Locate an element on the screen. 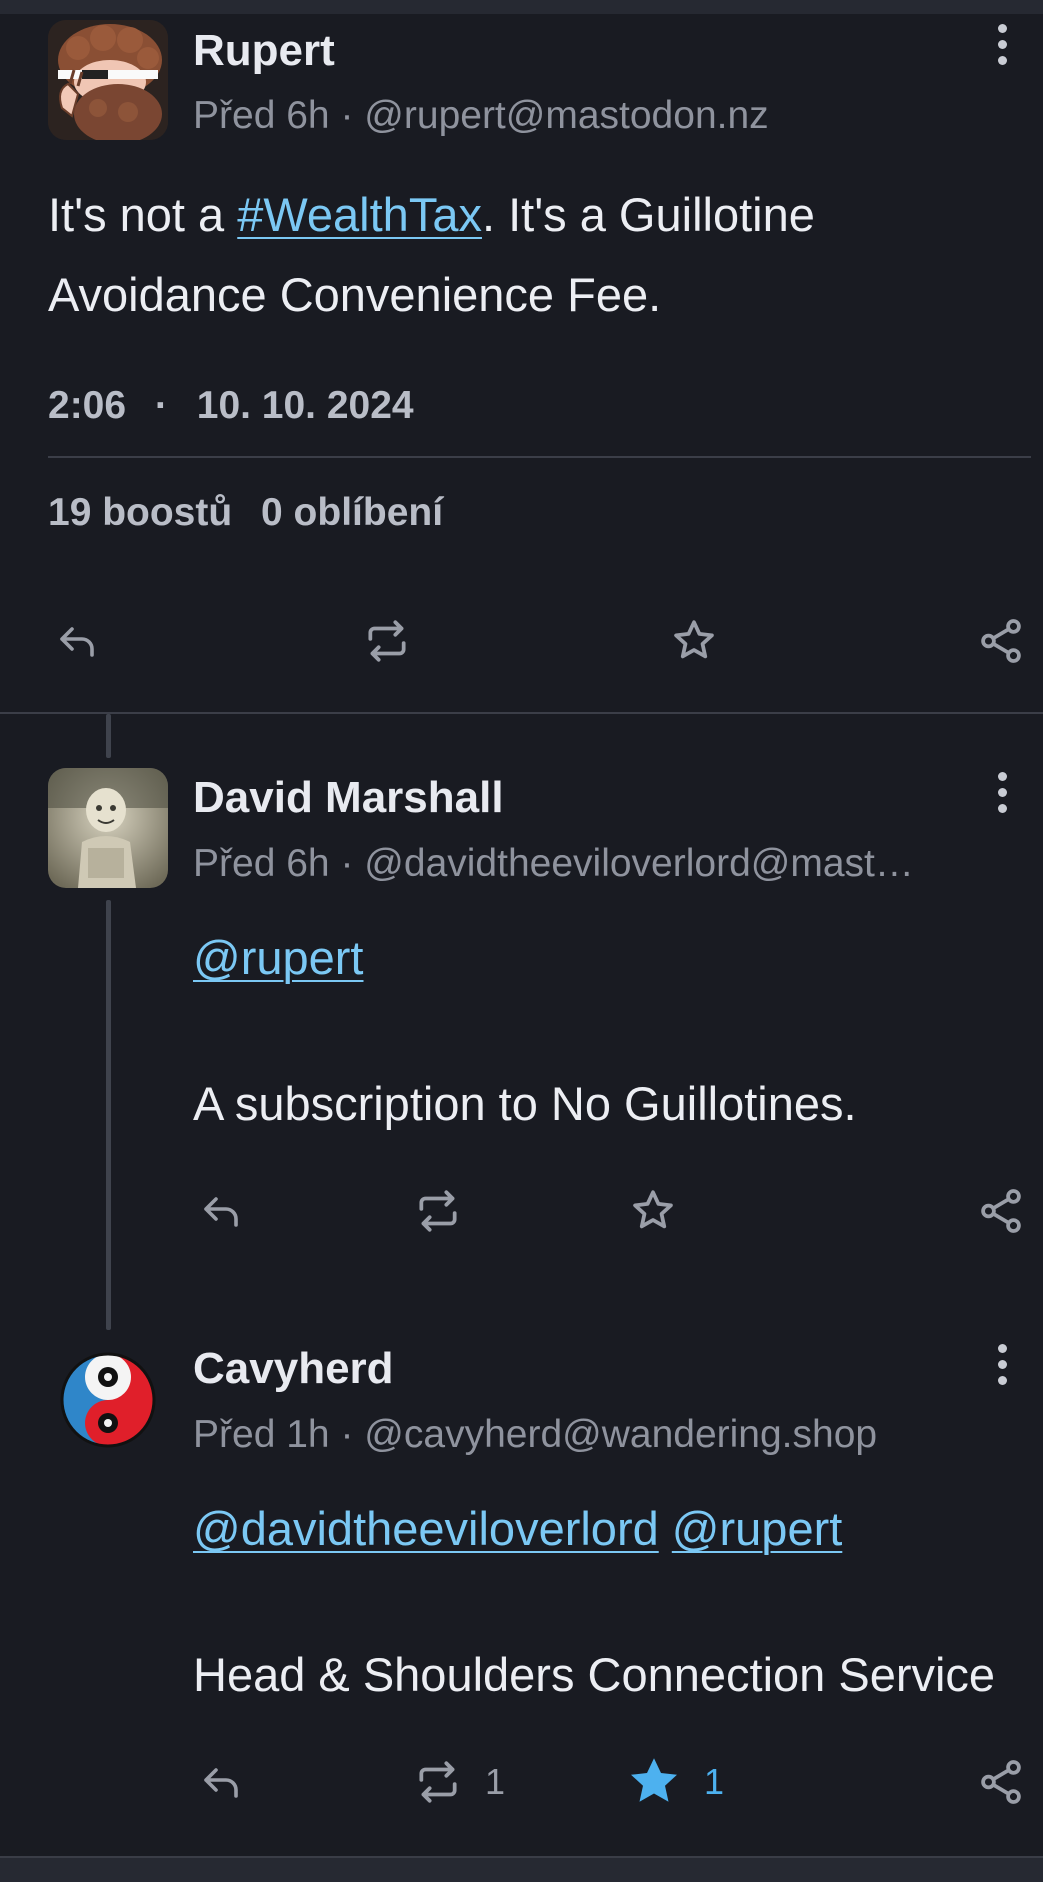  time-ago: Před 1h is located at coordinates (261, 1434).